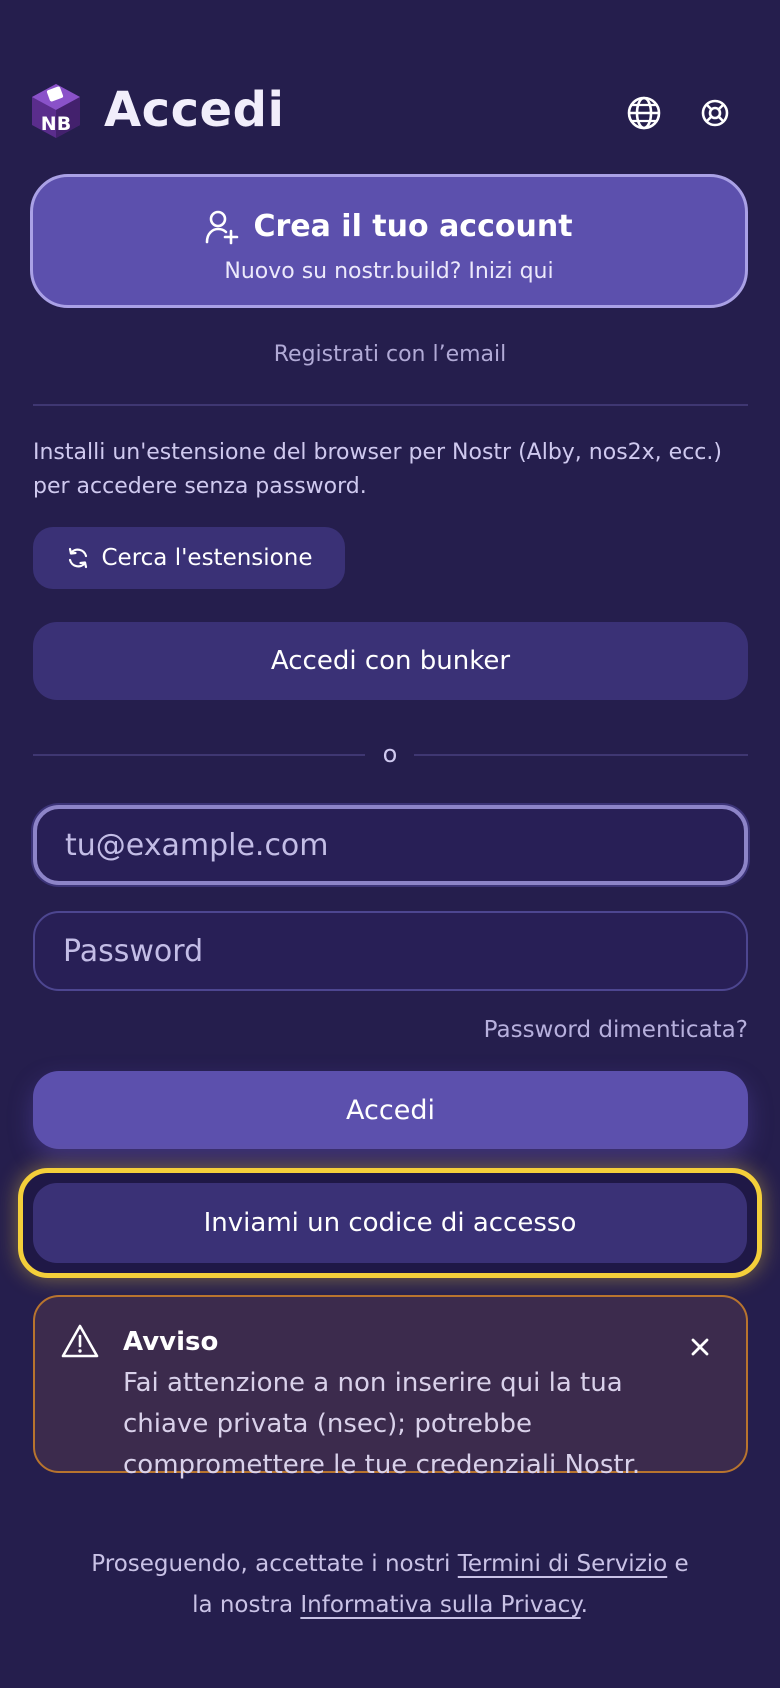  I want to click on support-button, so click(715, 113).